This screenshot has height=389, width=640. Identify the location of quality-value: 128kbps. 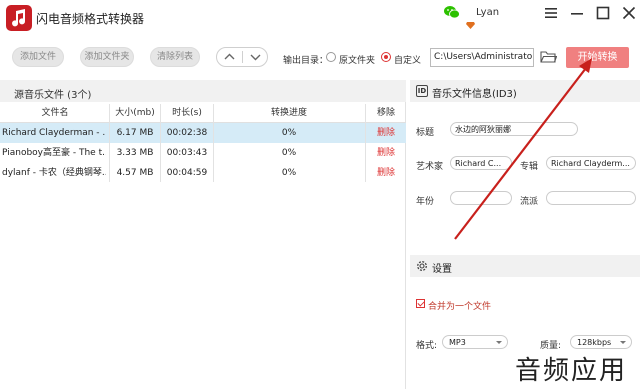
(594, 342).